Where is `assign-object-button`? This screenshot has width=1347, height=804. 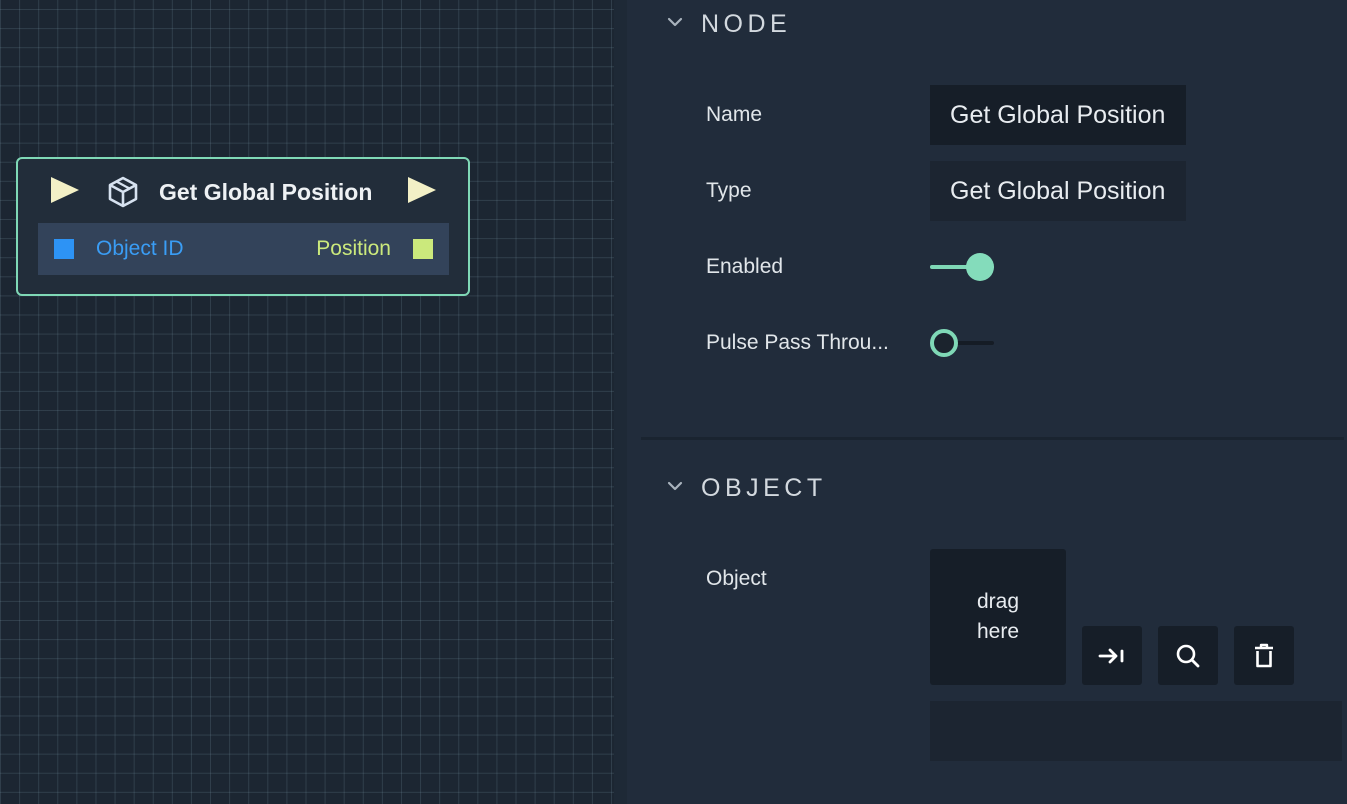 assign-object-button is located at coordinates (1112, 655).